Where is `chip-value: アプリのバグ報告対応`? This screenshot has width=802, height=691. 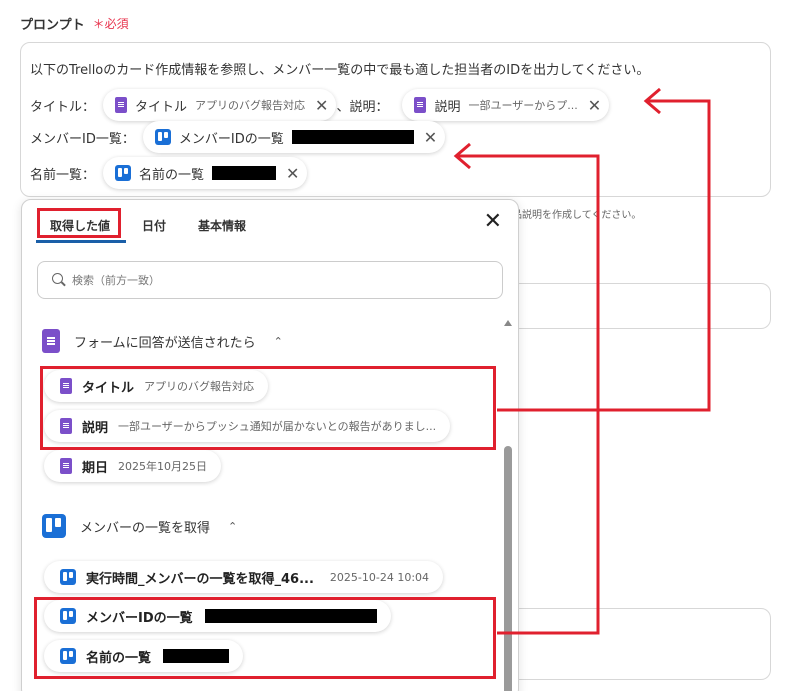
chip-value: アプリのバグ報告対応 is located at coordinates (250, 105).